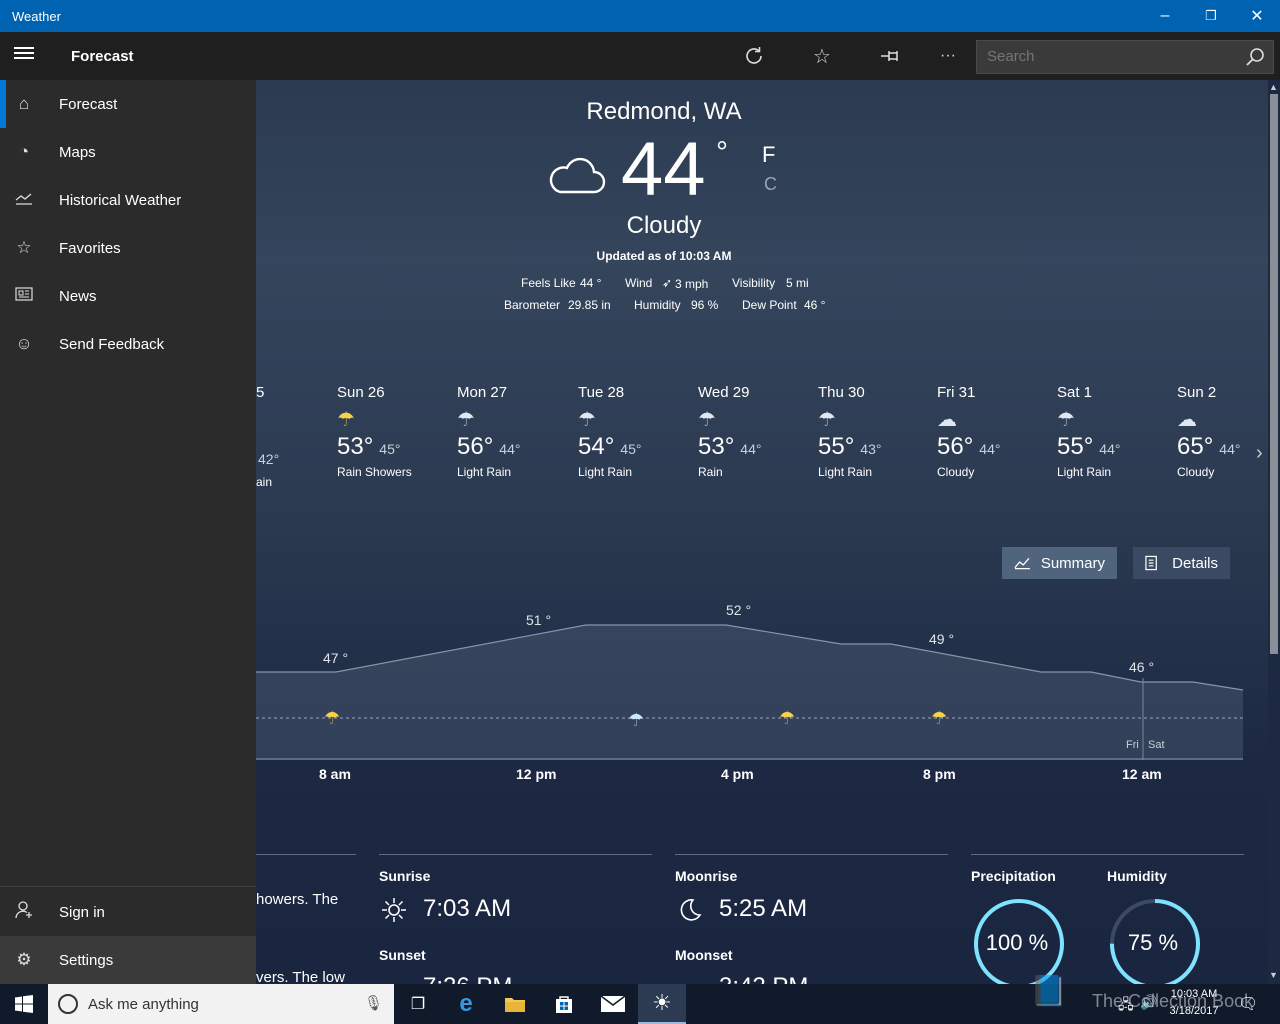 The height and width of the screenshot is (1024, 1280). What do you see at coordinates (128, 296) in the screenshot?
I see `nav-item-news: News` at bounding box center [128, 296].